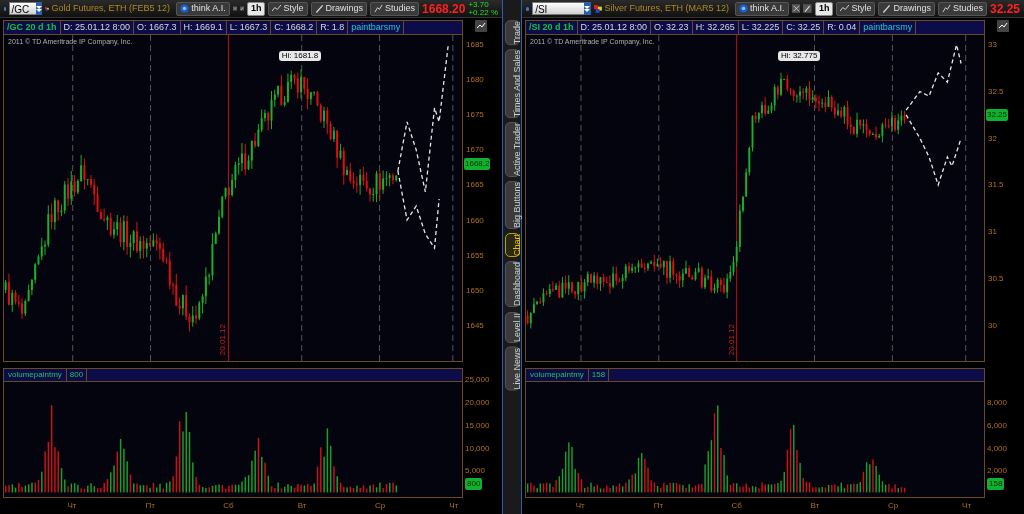 The image size is (1024, 514). I want to click on info-value: /SI 20 d 1h, so click(552, 27).